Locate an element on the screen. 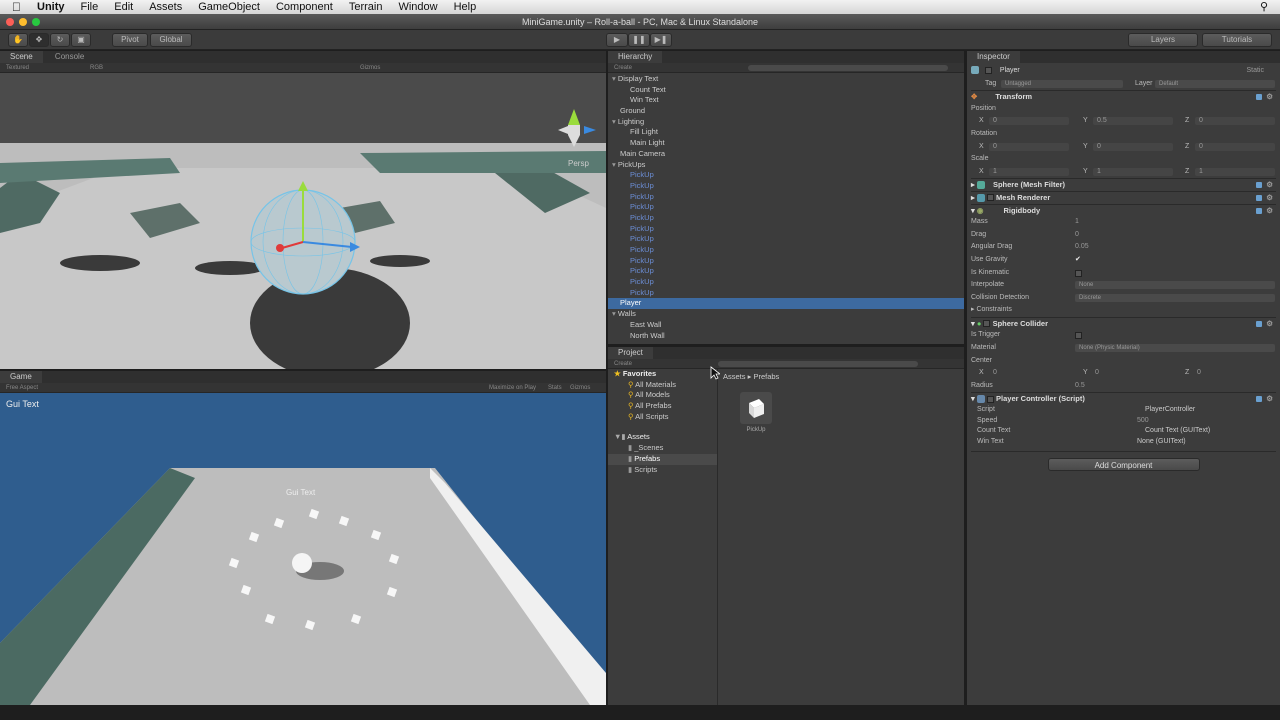 This screenshot has height=720, width=1280. hierarchy-item-ground: Ground is located at coordinates (786, 111).